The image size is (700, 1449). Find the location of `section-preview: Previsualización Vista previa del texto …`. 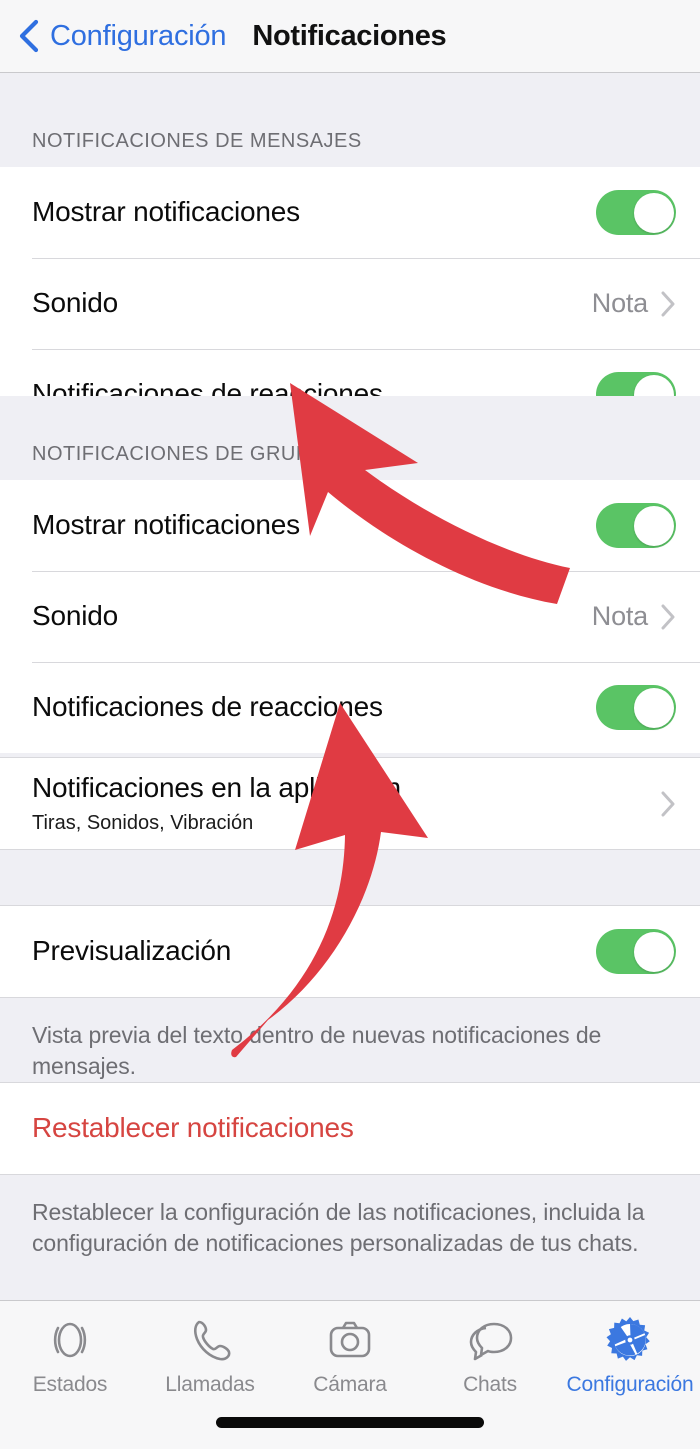

section-preview: Previsualización Vista previa del texto … is located at coordinates (350, 1004).